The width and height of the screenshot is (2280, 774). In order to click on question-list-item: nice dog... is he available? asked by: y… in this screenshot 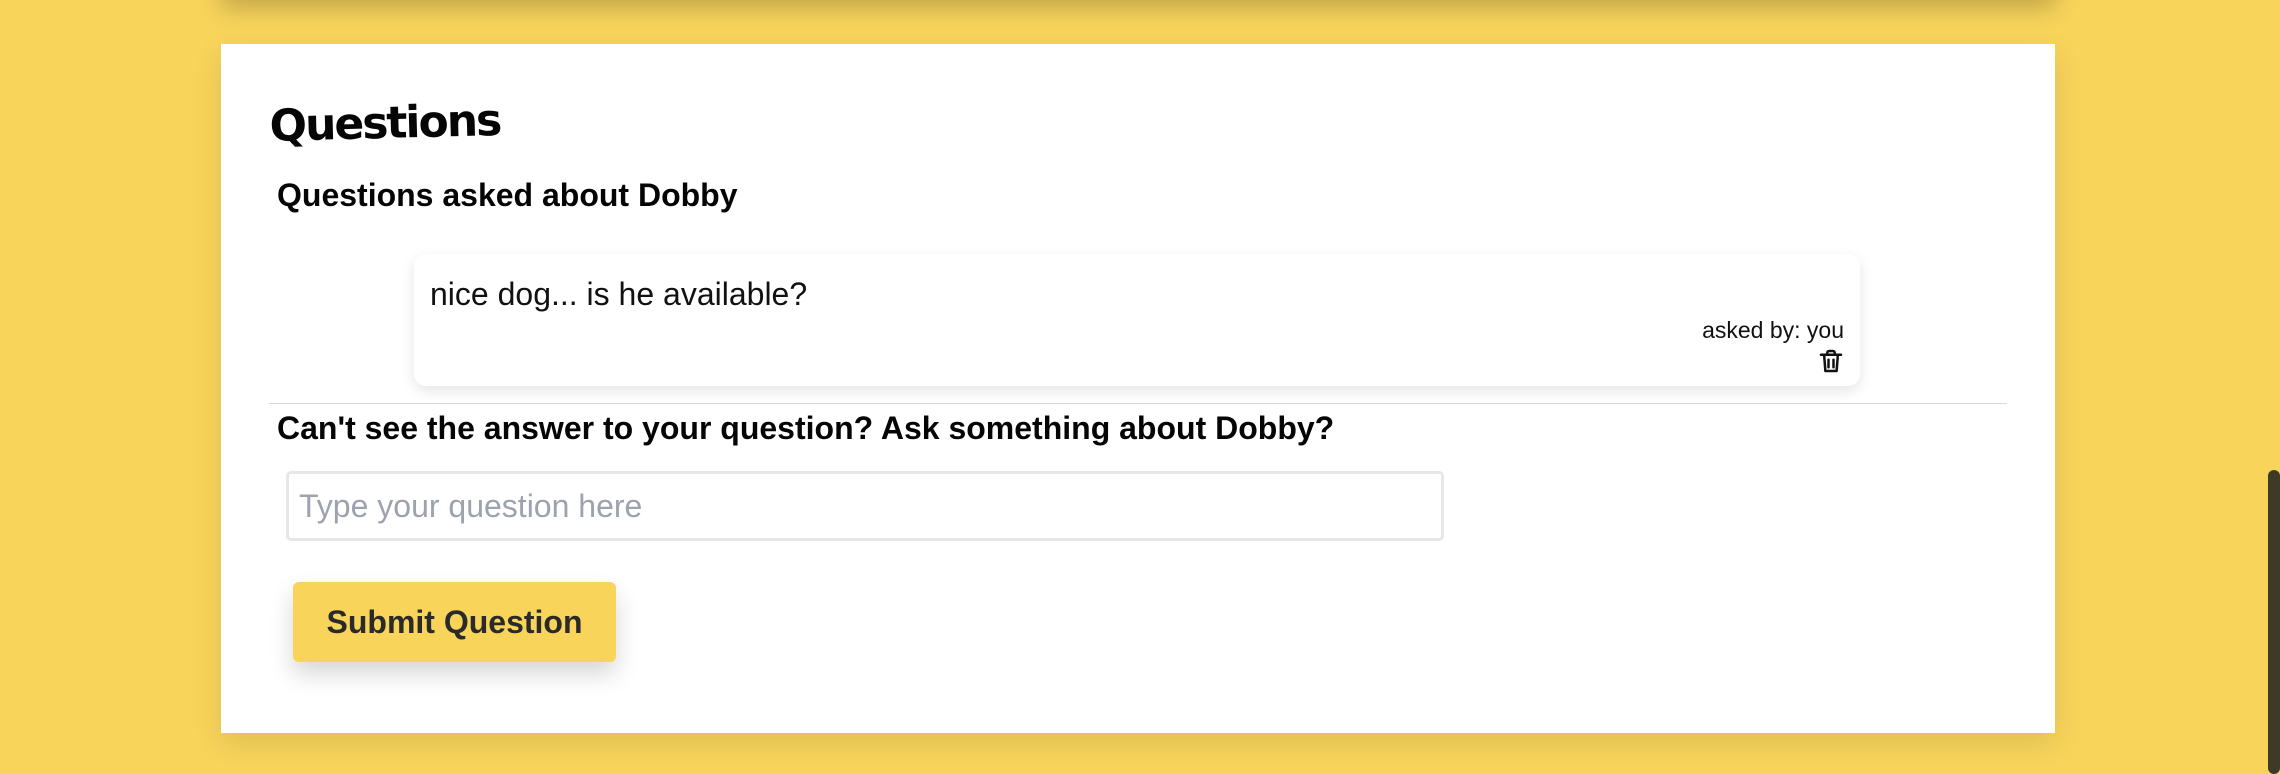, I will do `click(1137, 320)`.